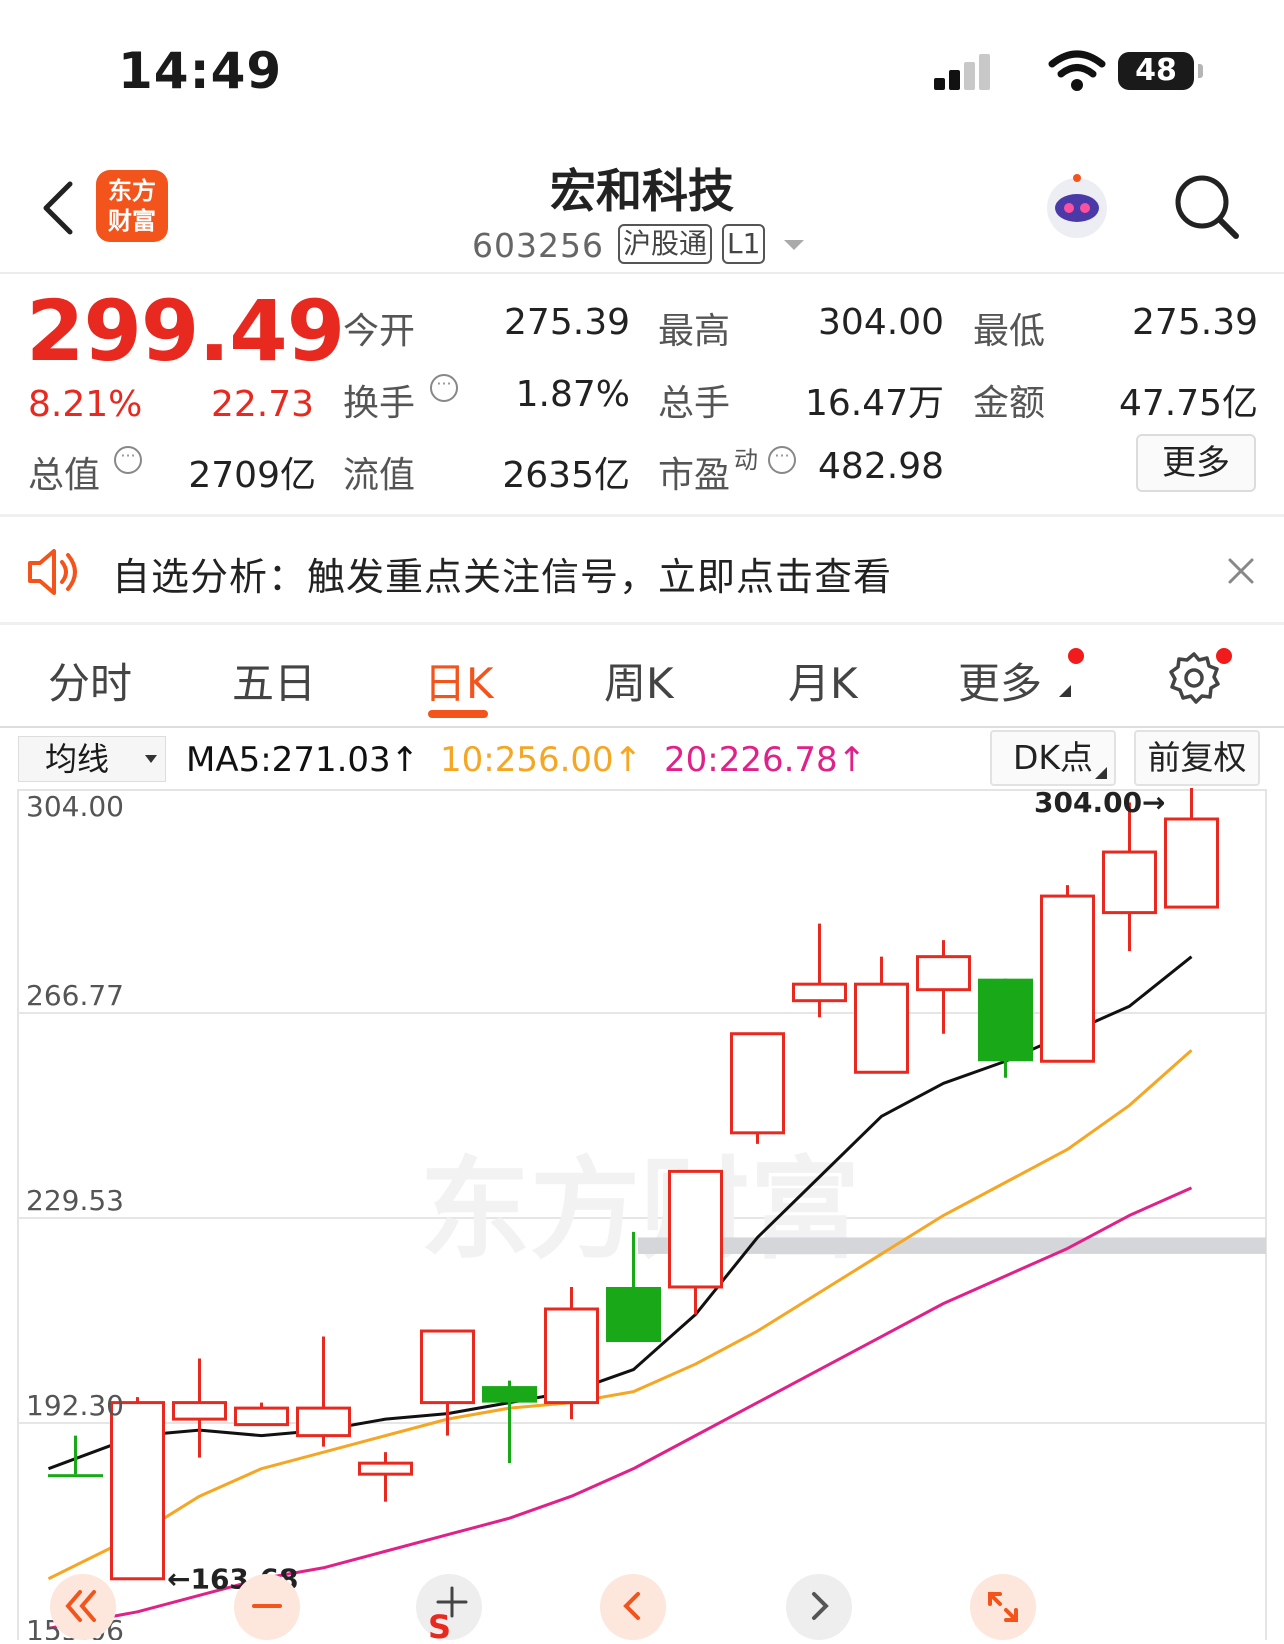 The width and height of the screenshot is (1284, 1644). Describe the element at coordinates (642, 515) in the screenshot. I see `quote-divider` at that location.